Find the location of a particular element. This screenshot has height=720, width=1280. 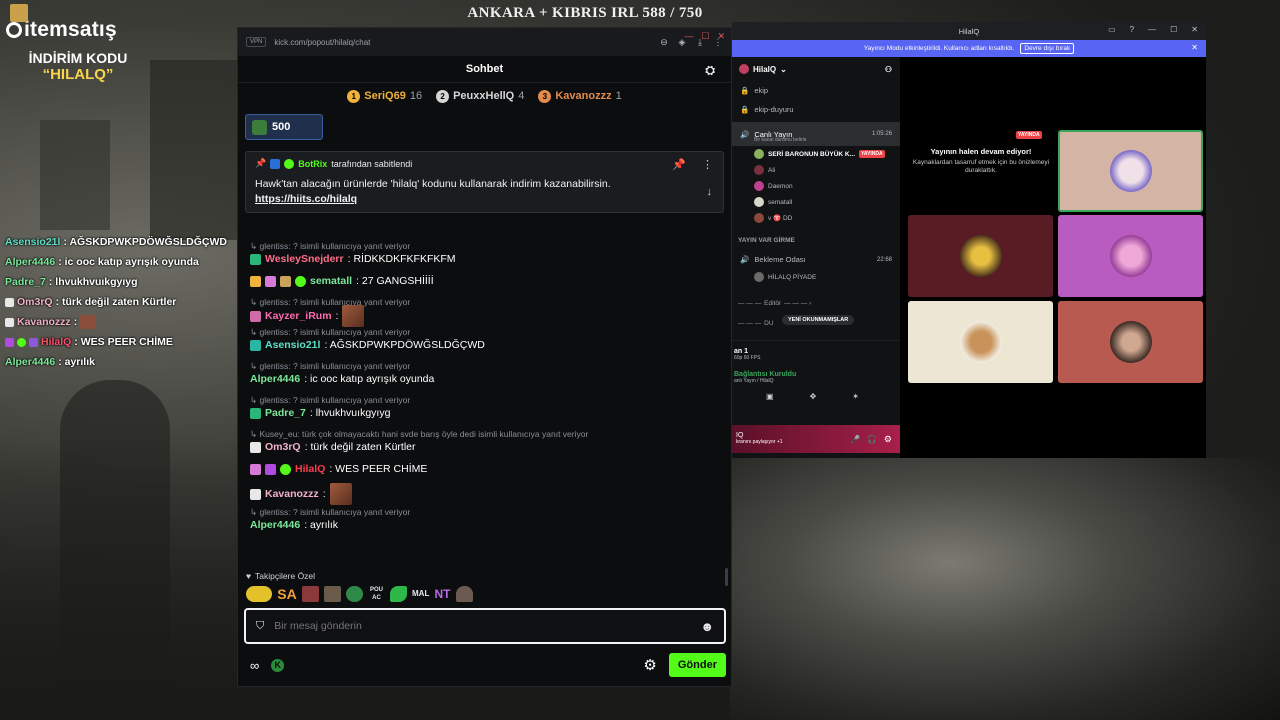

voice-user: sematall is located at coordinates (816, 202).